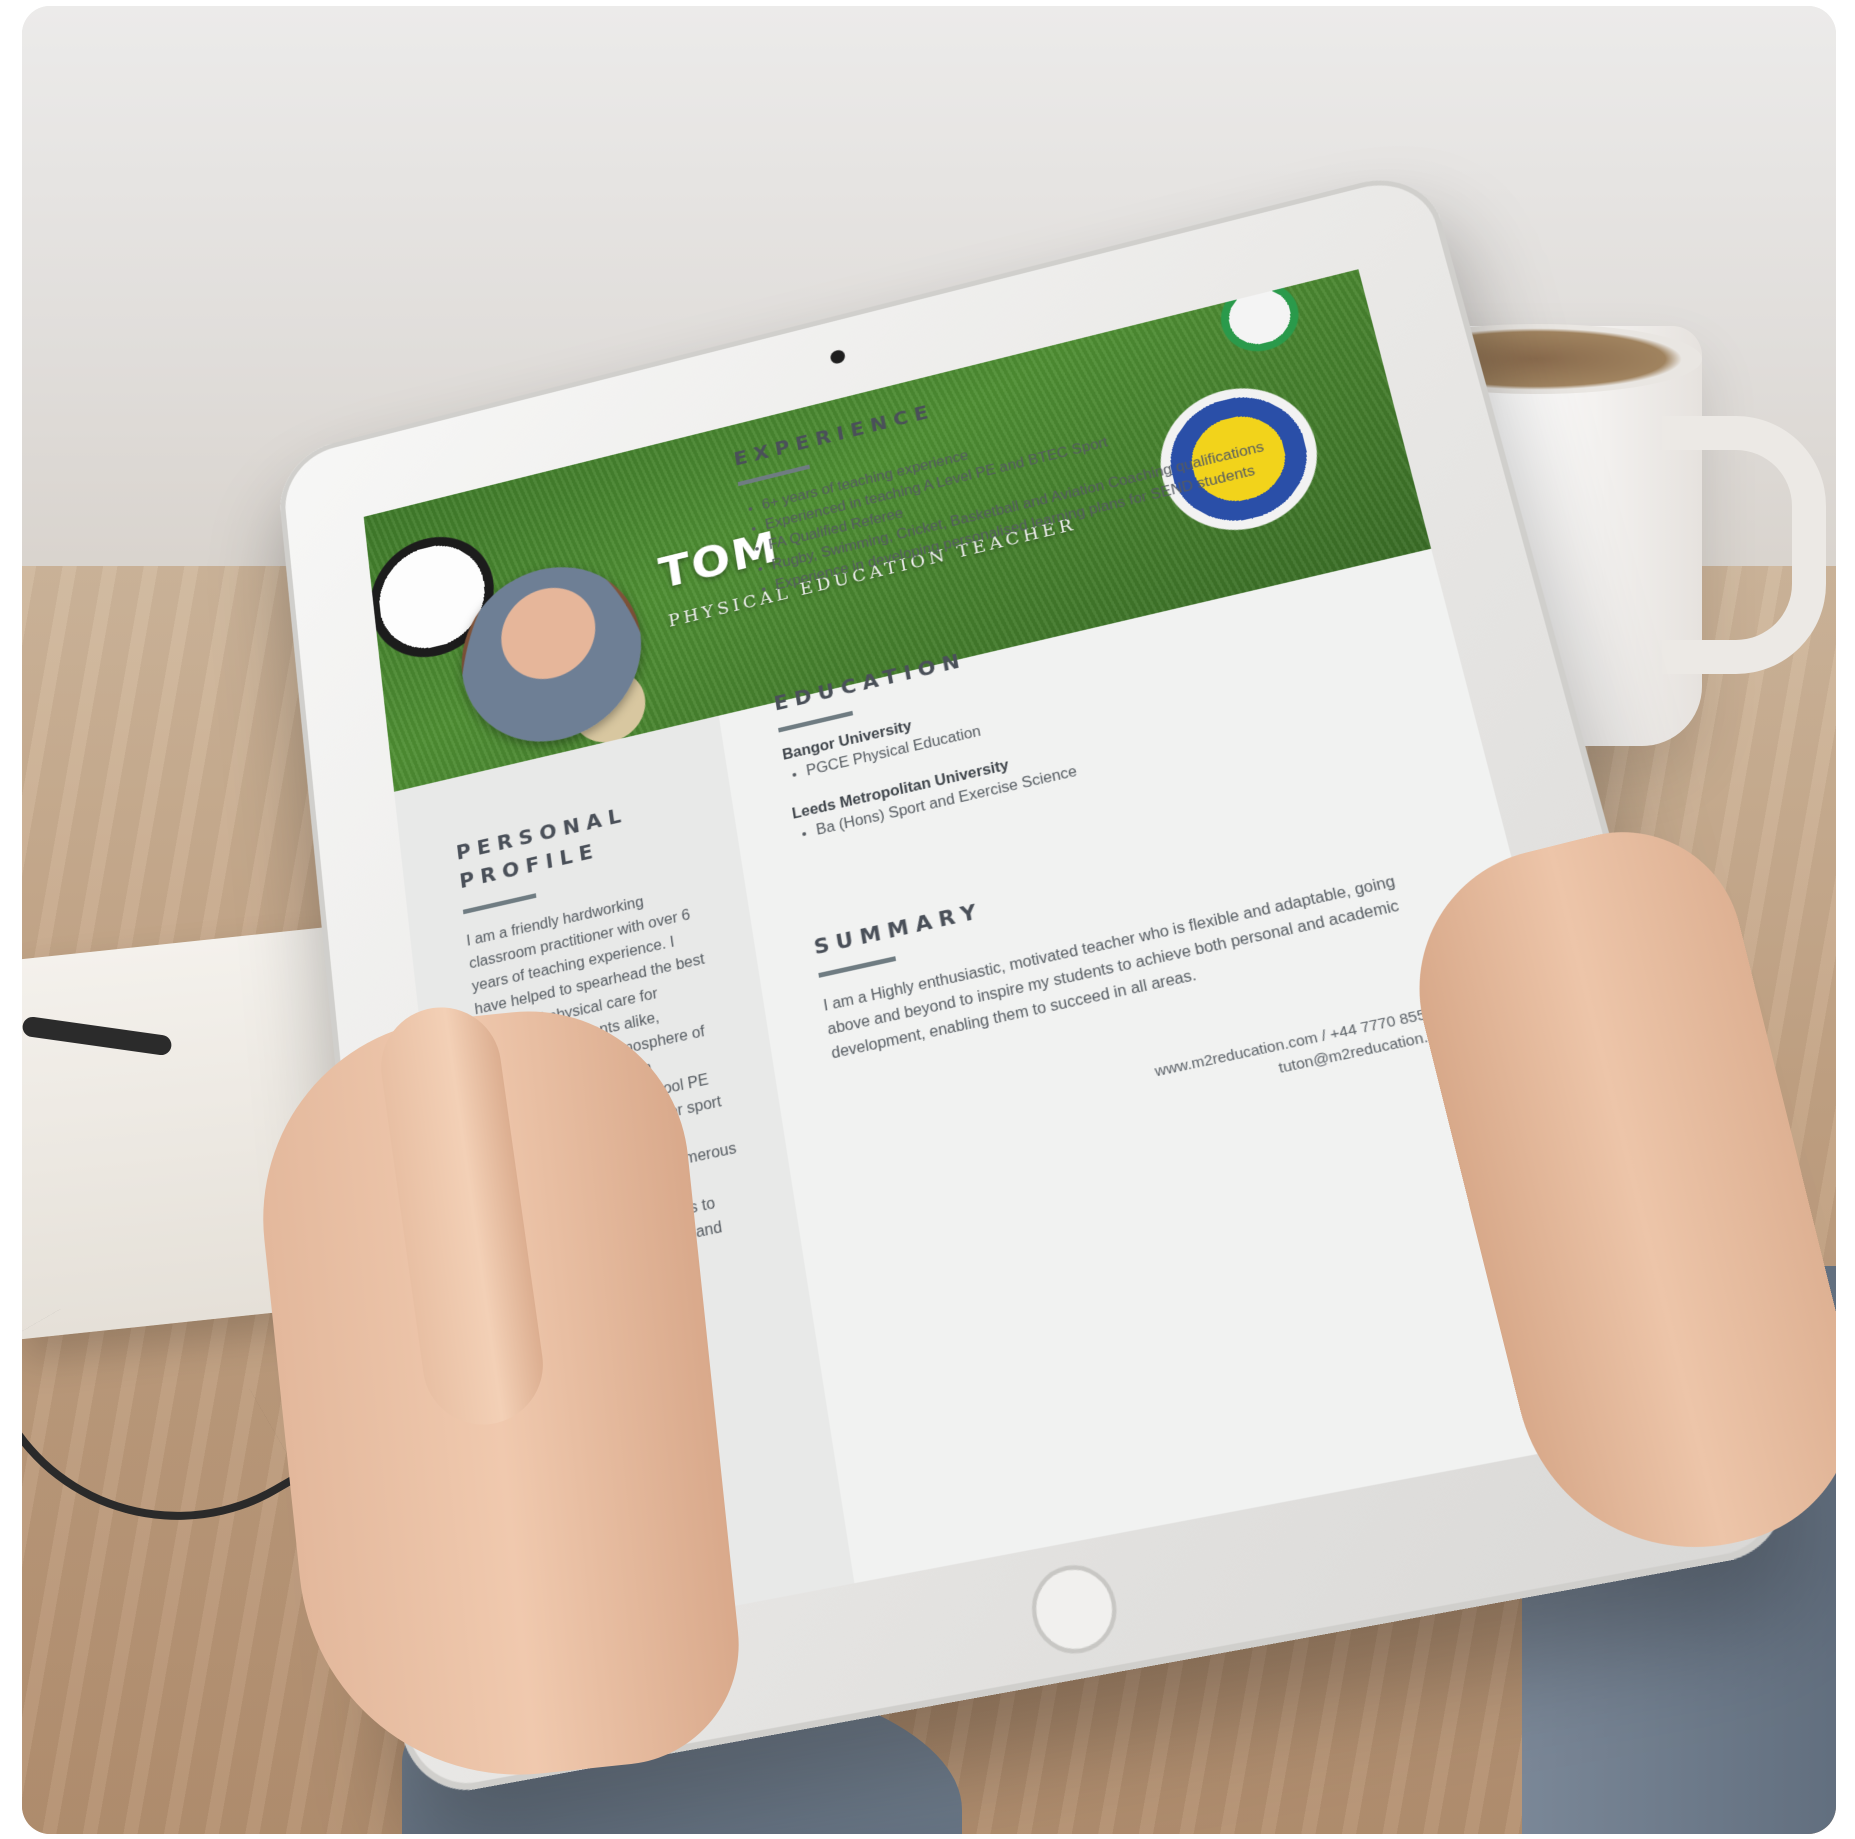 The image size is (1855, 1839). Describe the element at coordinates (1074, 1609) in the screenshot. I see `home-button` at that location.